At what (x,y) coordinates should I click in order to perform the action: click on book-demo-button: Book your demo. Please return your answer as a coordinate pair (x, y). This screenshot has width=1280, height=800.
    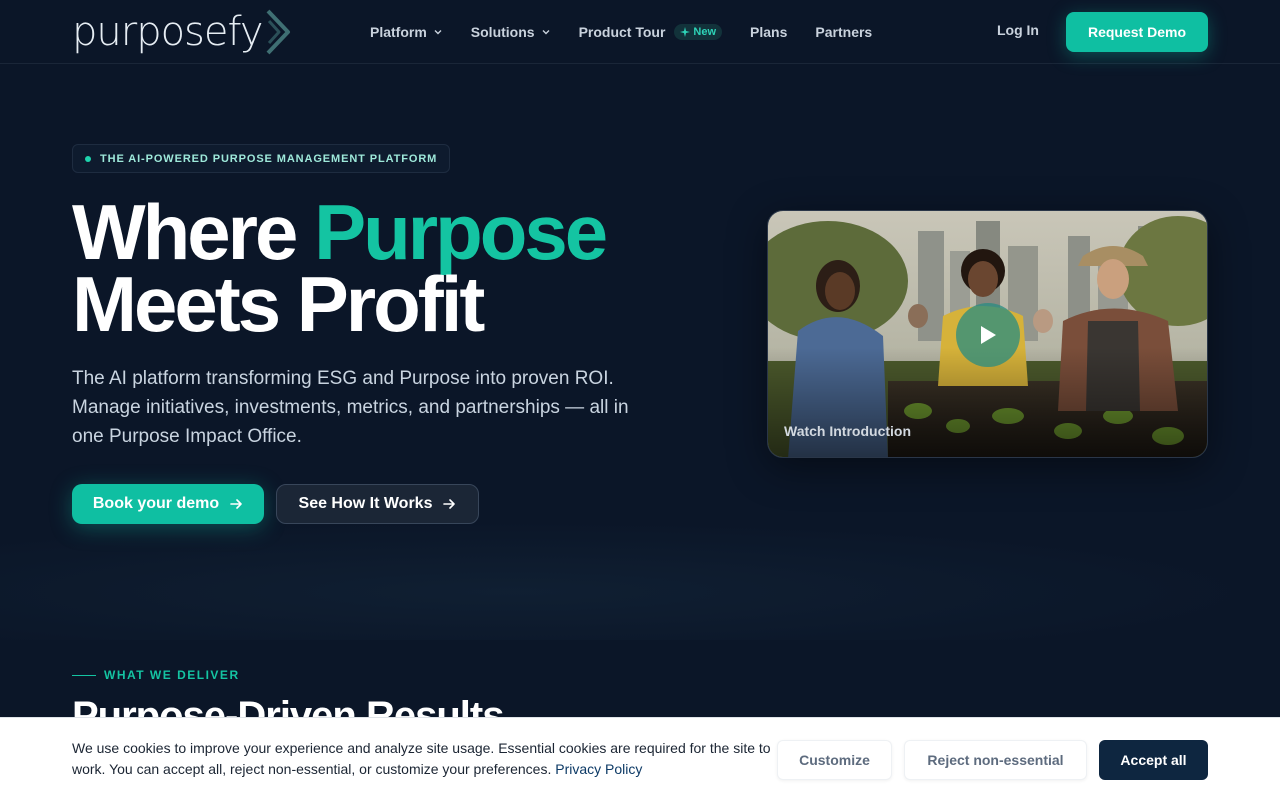
    Looking at the image, I should click on (168, 504).